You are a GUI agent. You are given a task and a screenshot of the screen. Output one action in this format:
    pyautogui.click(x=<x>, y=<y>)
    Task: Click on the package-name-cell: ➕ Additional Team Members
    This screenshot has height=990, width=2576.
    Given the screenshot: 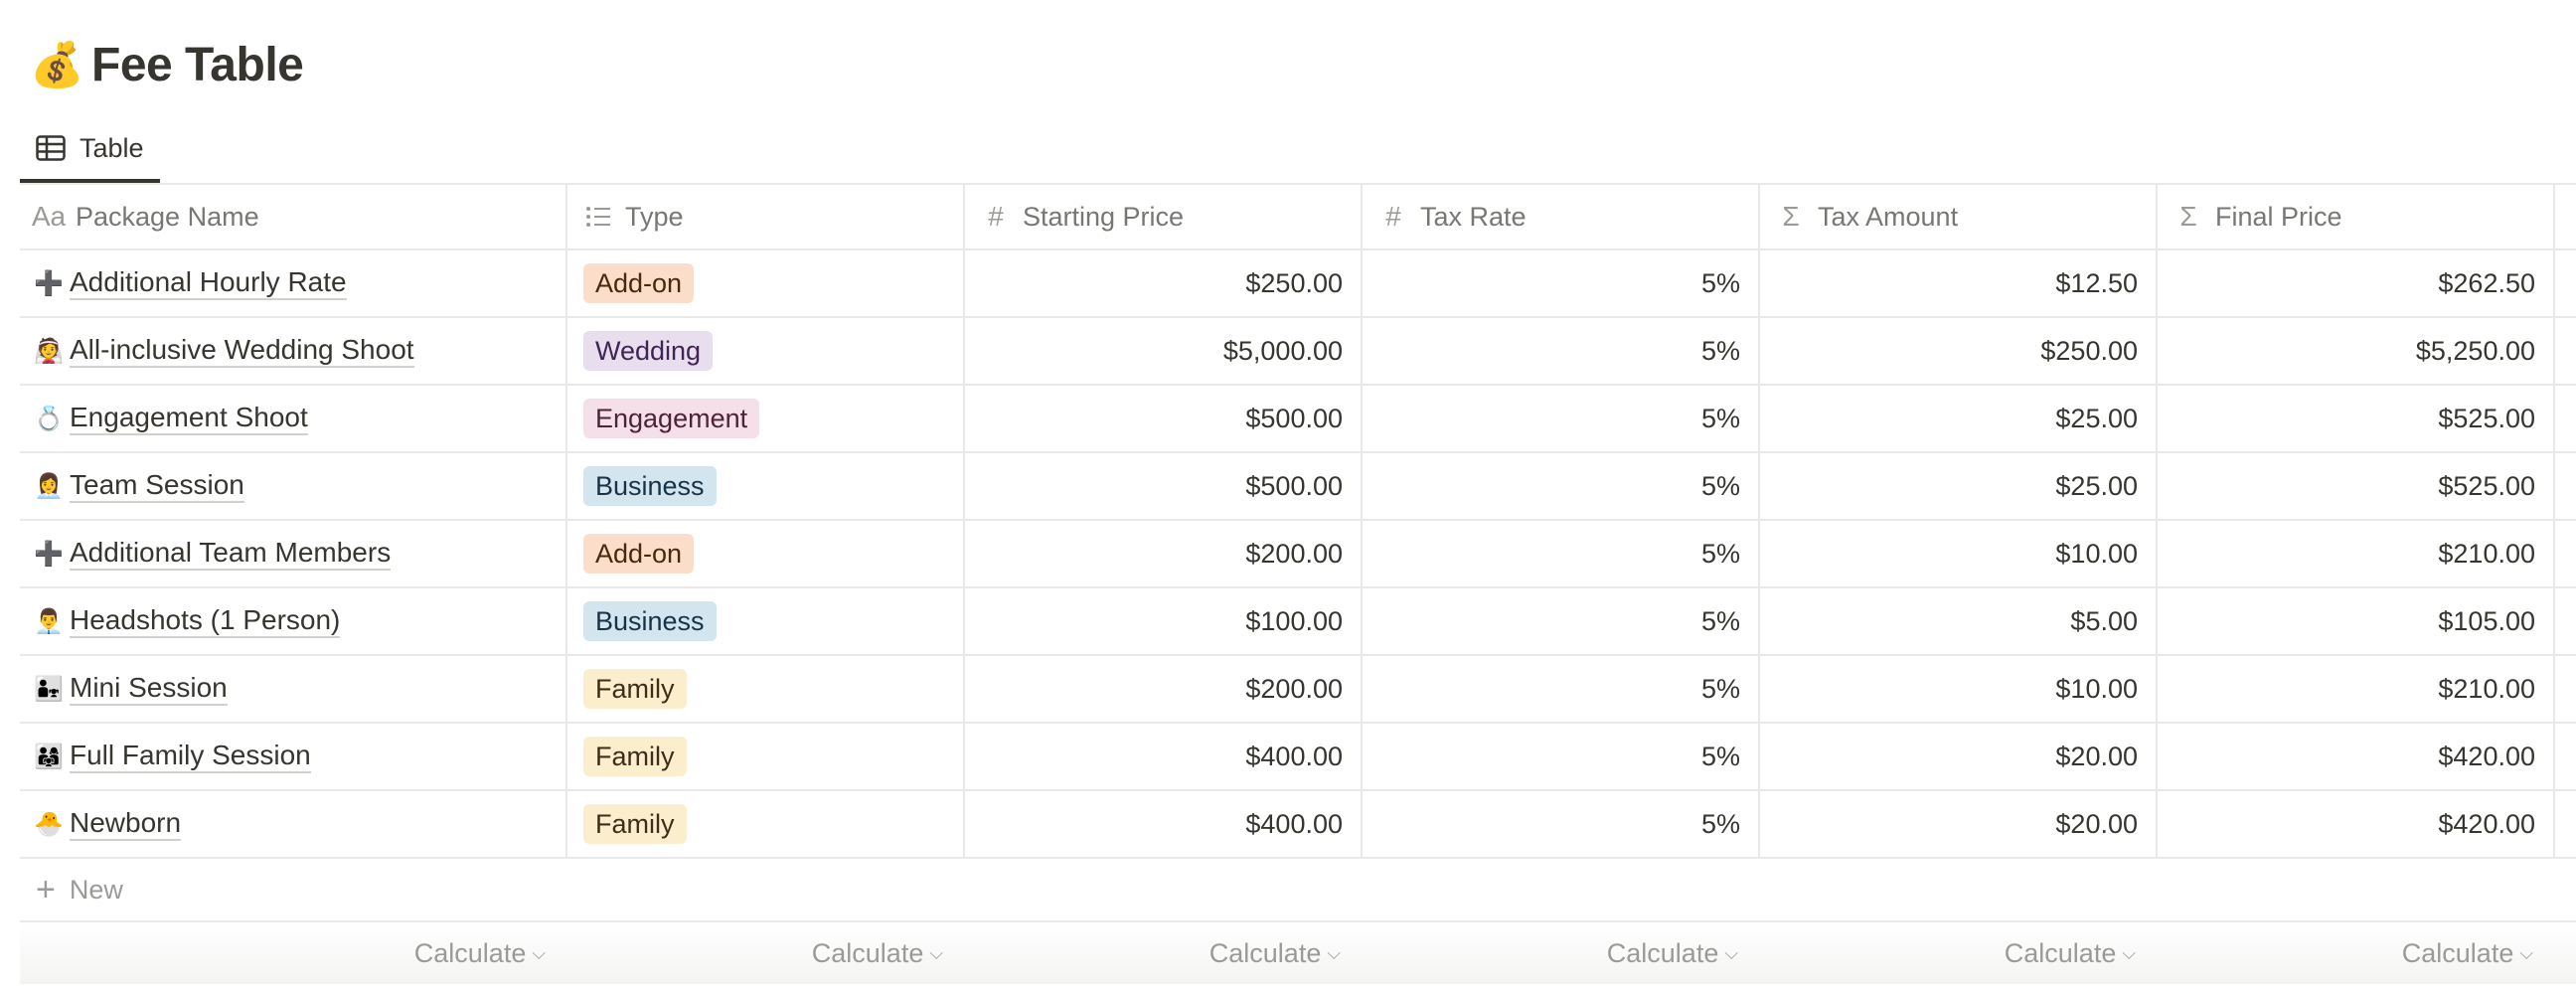 What is the action you would take?
    pyautogui.click(x=293, y=553)
    